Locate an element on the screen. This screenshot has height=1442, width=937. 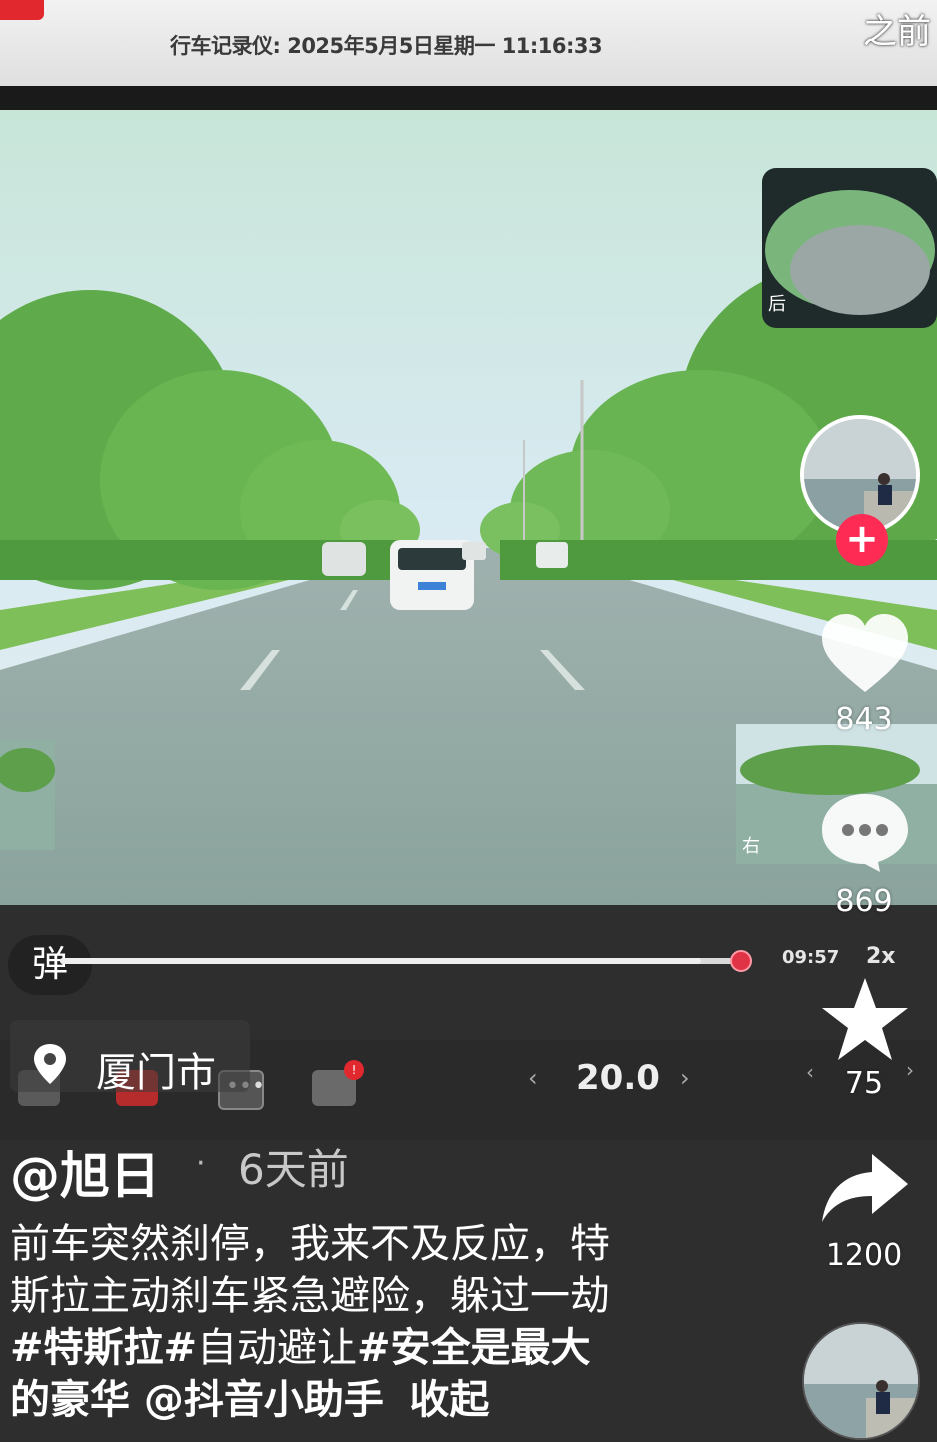
favorite-count: 75 is located at coordinates (864, 1083).